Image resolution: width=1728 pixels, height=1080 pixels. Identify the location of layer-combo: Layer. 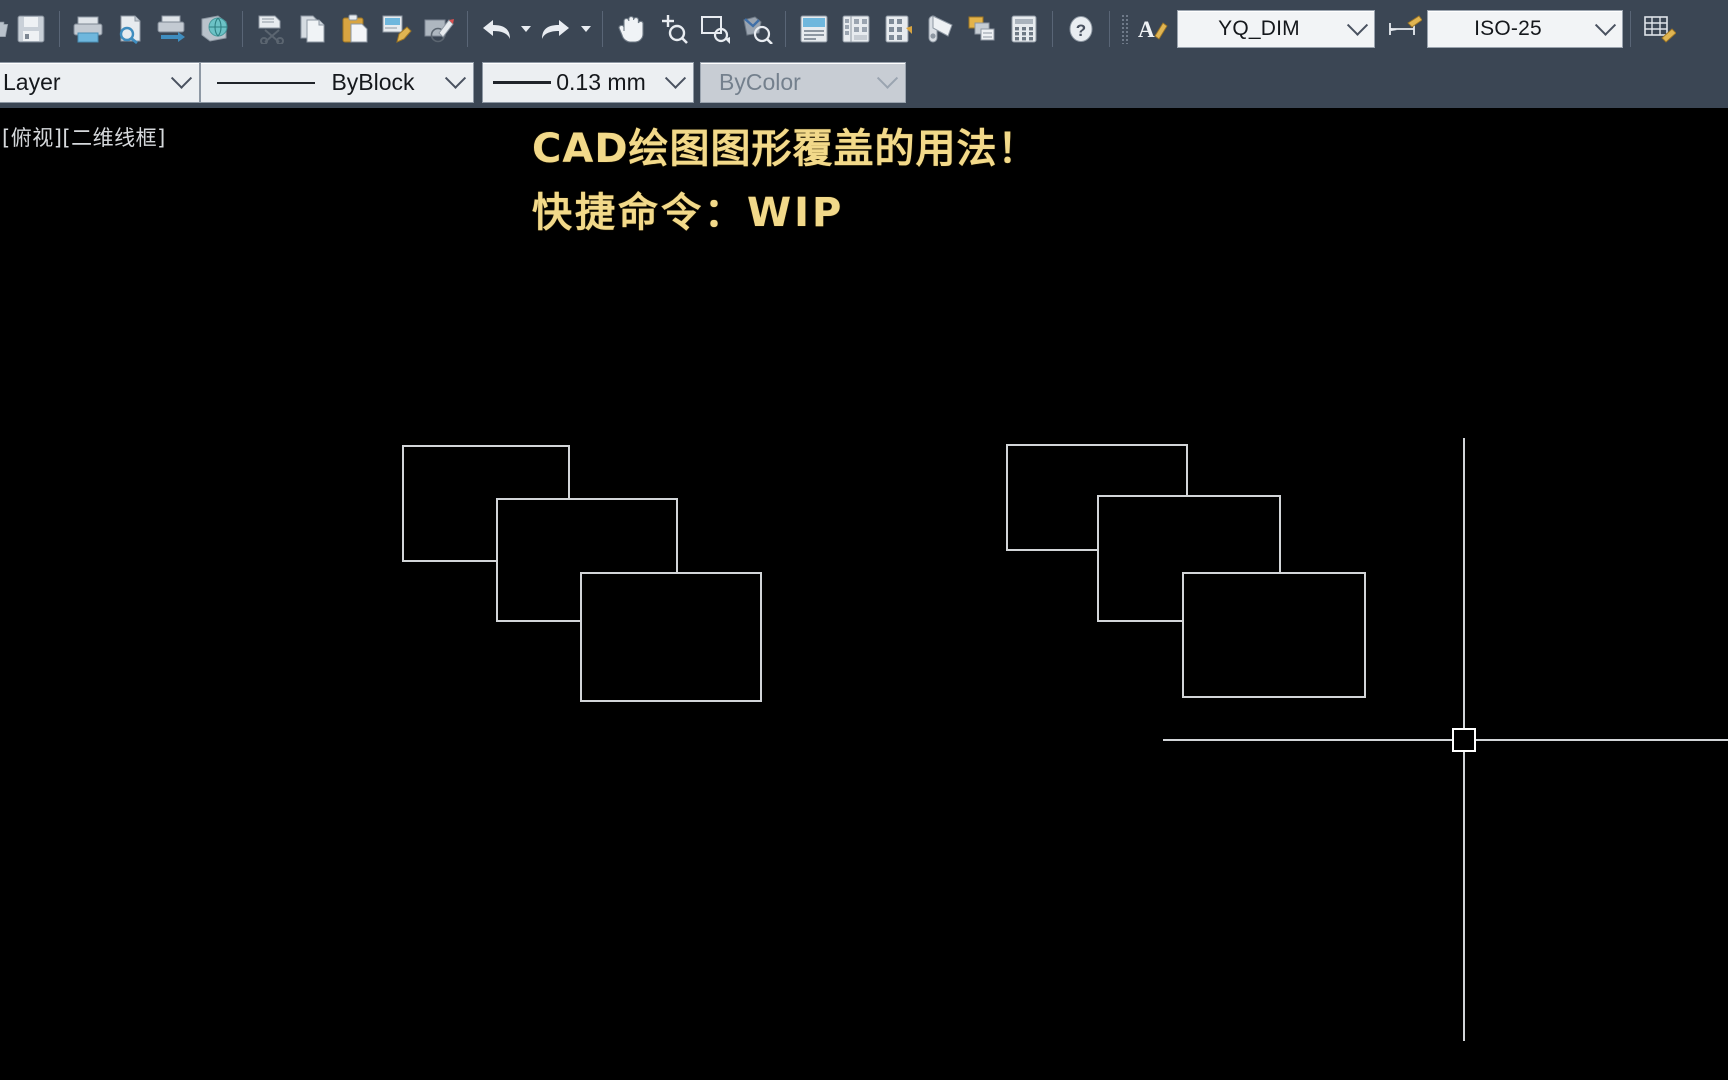
(100, 82).